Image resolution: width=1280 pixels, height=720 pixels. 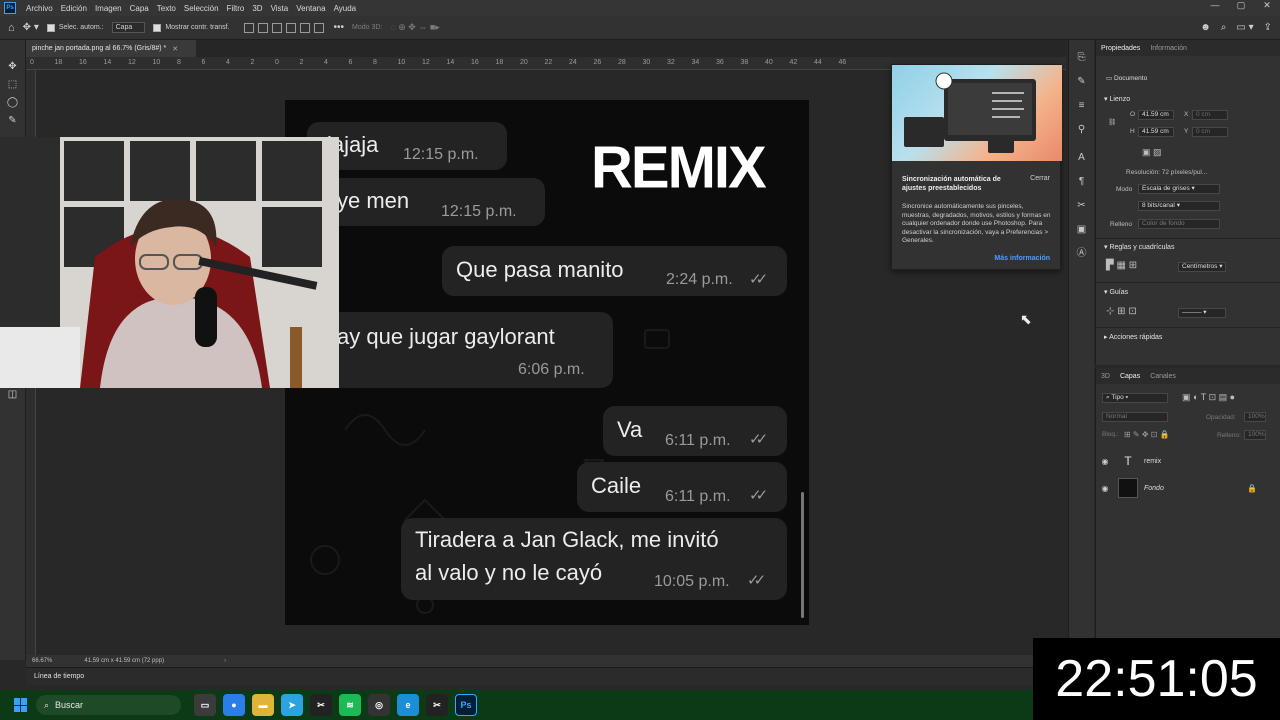 I want to click on capcut-icon: ✂, so click(x=321, y=705).